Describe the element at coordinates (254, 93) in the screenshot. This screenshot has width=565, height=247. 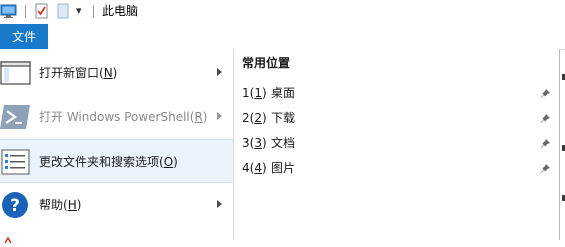
I see `place-number: 1(1)` at that location.